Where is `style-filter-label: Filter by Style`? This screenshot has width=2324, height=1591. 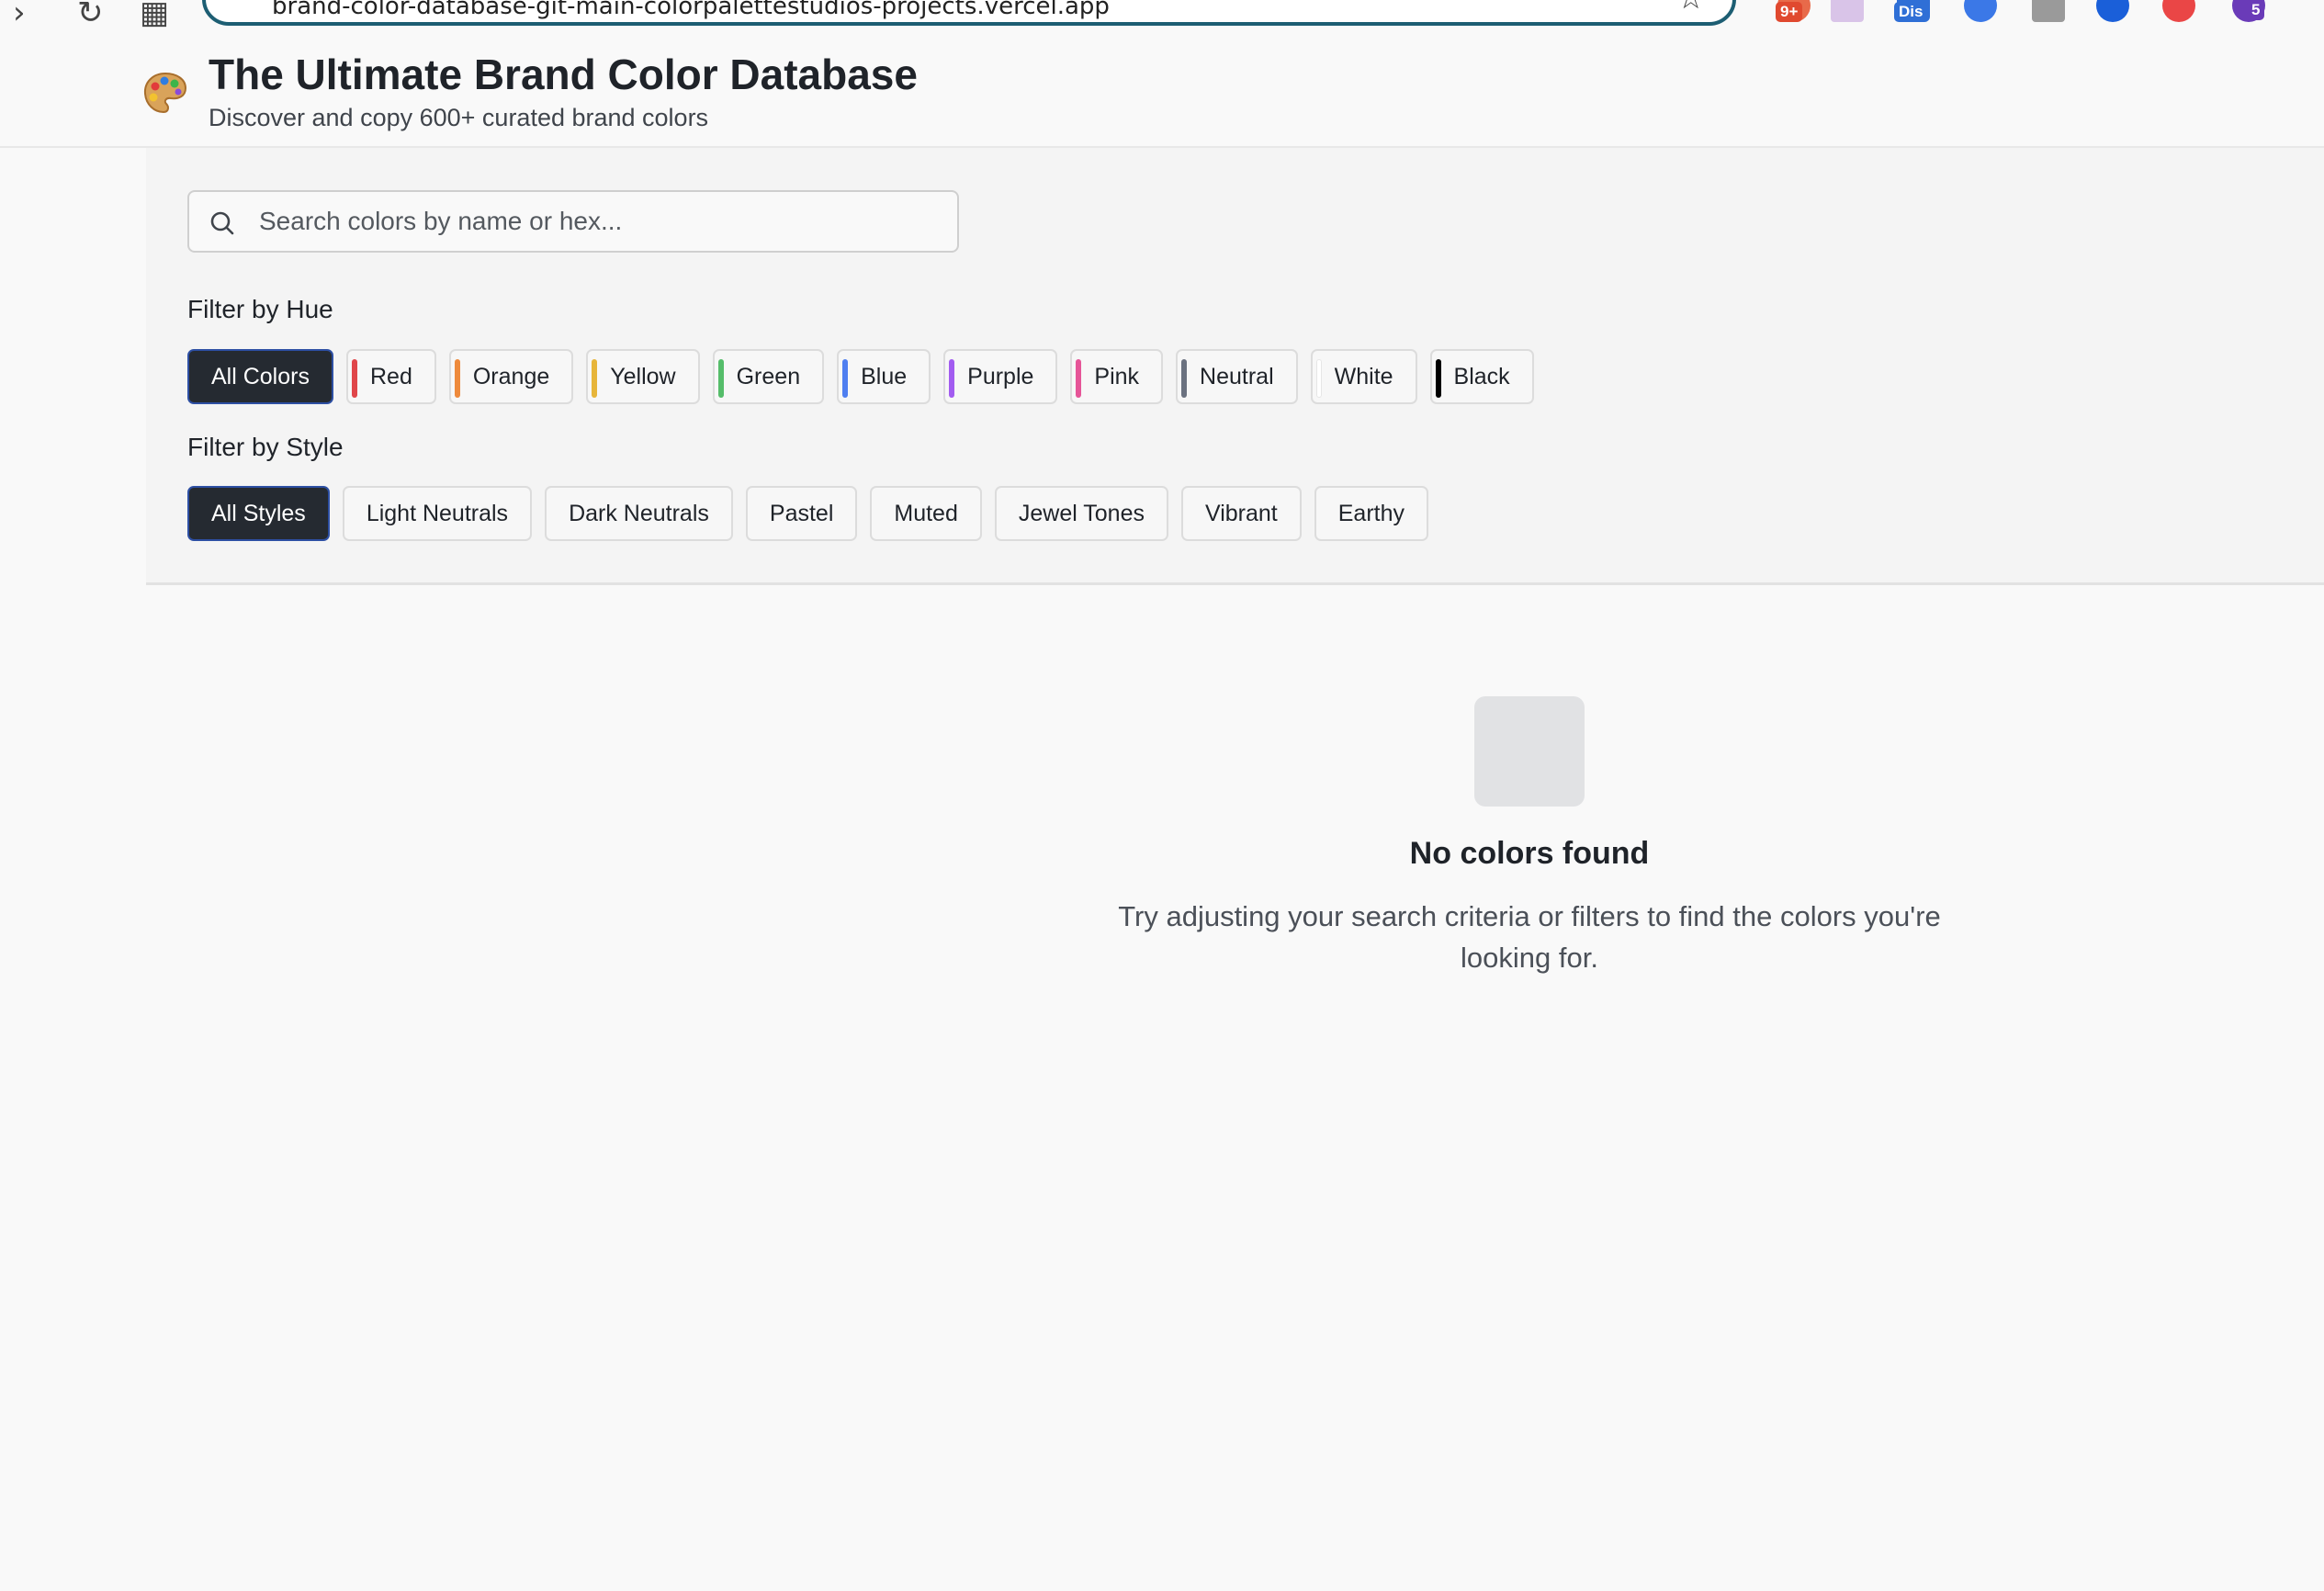
style-filter-label: Filter by Style is located at coordinates (265, 447).